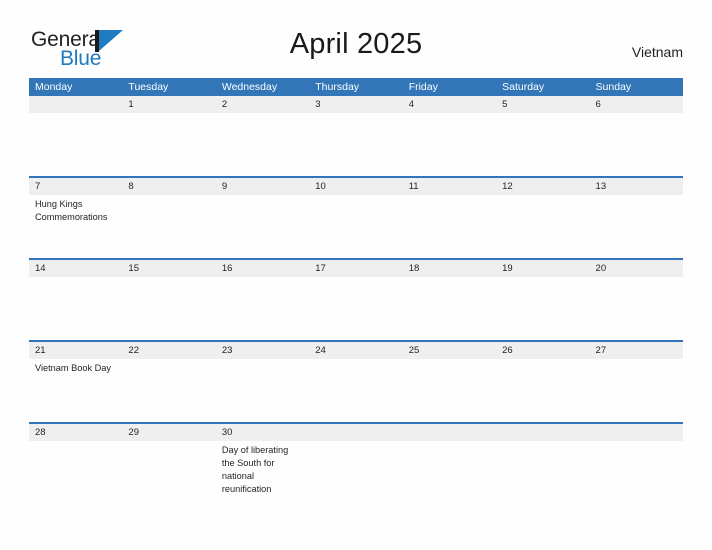 This screenshot has width=712, height=550. I want to click on week-date-band: 7 8 9 10 11 12 13, so click(356, 186).